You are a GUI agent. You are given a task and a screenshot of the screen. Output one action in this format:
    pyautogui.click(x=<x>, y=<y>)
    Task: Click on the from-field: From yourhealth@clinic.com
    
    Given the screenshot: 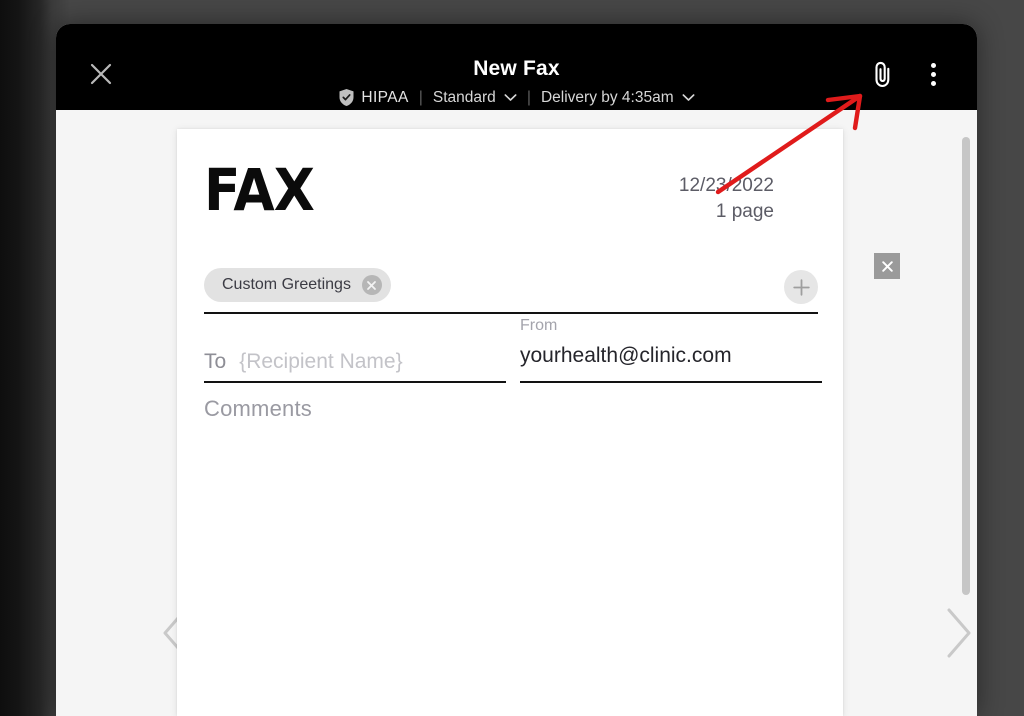 What is the action you would take?
    pyautogui.click(x=671, y=343)
    